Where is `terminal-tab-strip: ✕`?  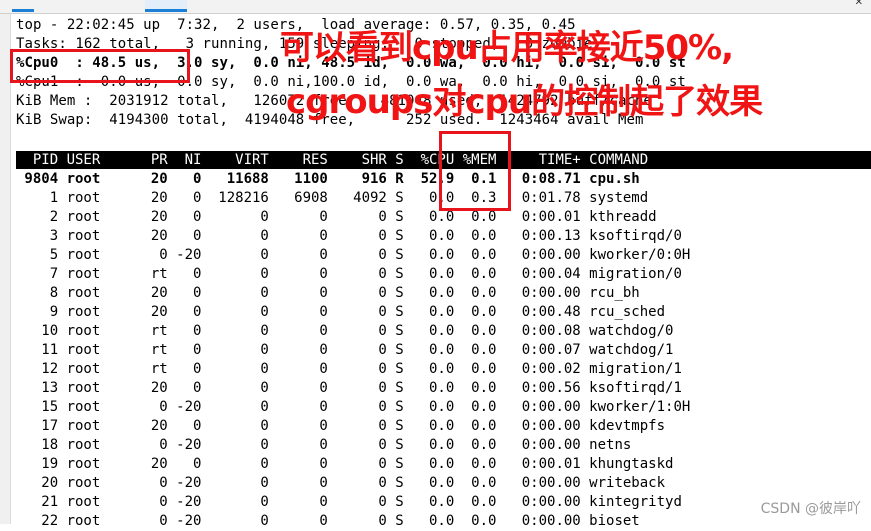 terminal-tab-strip: ✕ is located at coordinates (435, 7).